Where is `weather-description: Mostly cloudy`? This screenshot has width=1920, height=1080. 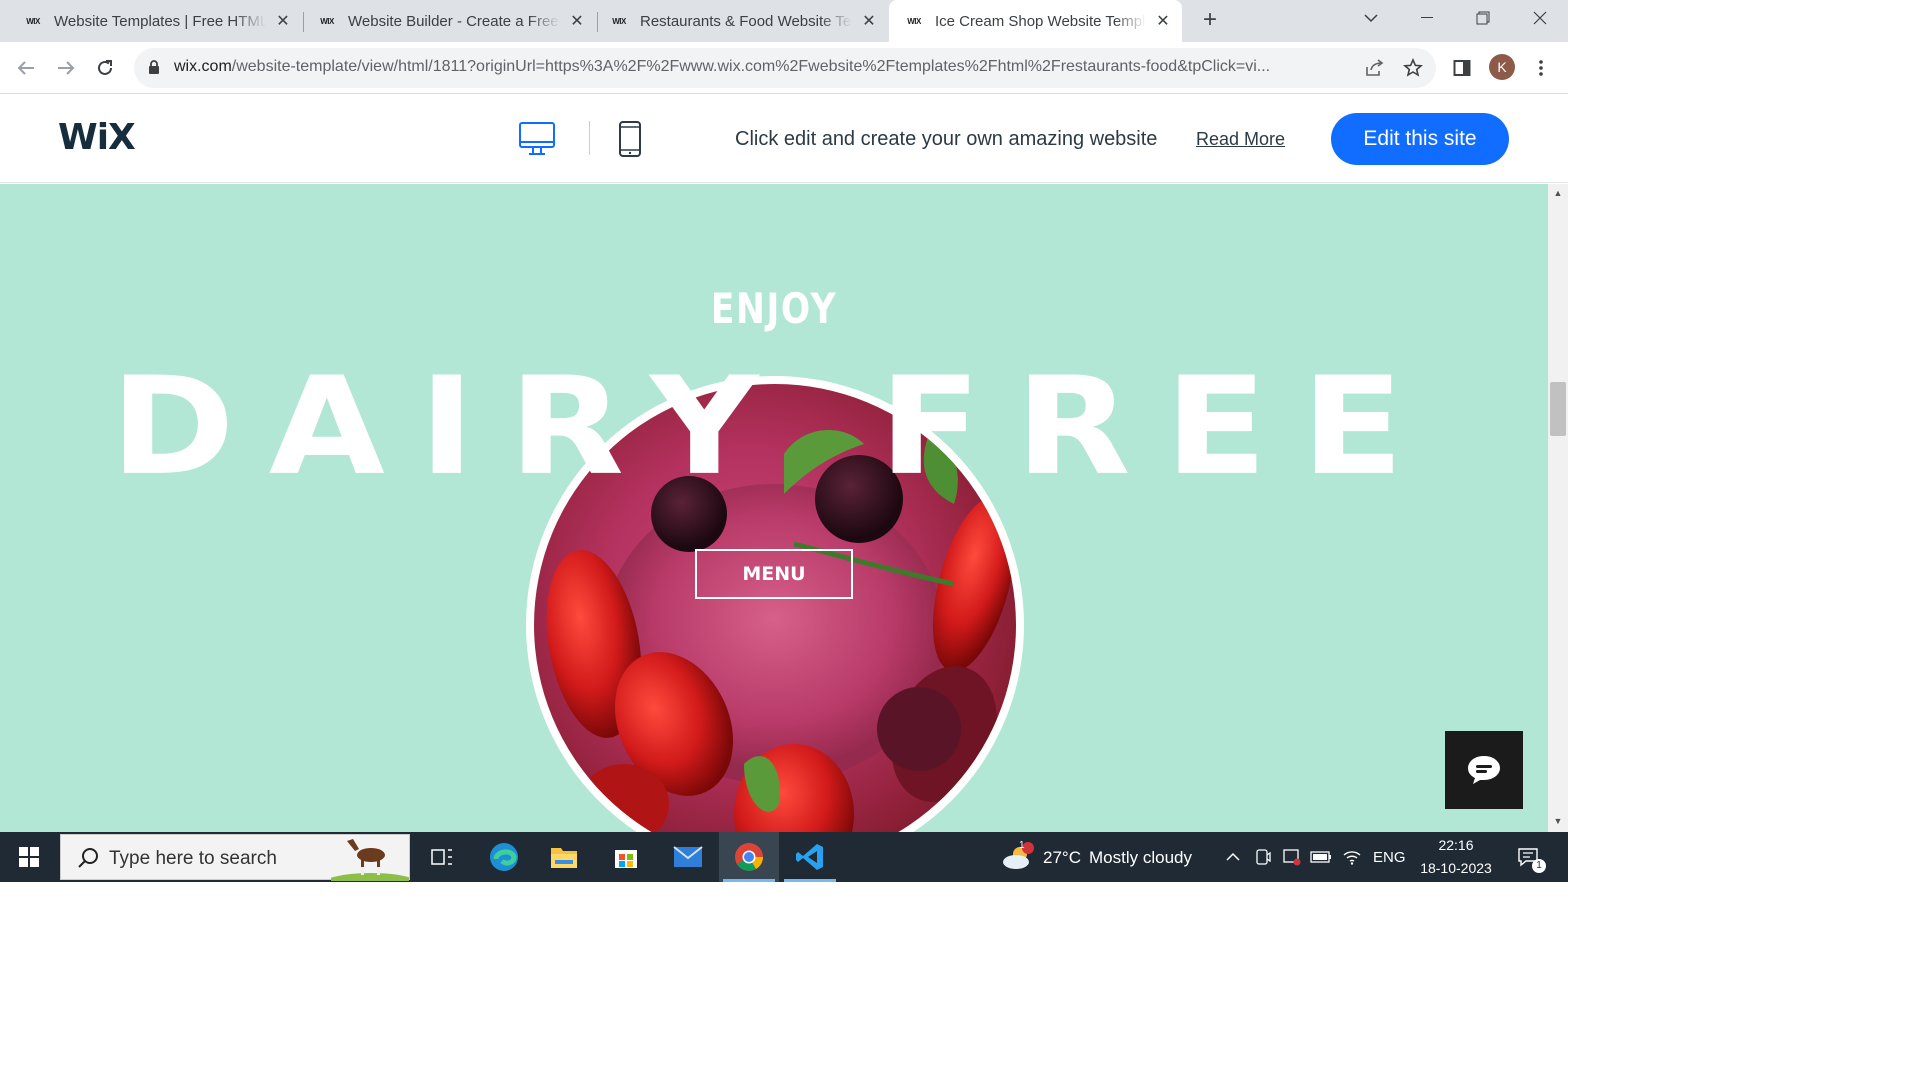 weather-description: Mostly cloudy is located at coordinates (1140, 858).